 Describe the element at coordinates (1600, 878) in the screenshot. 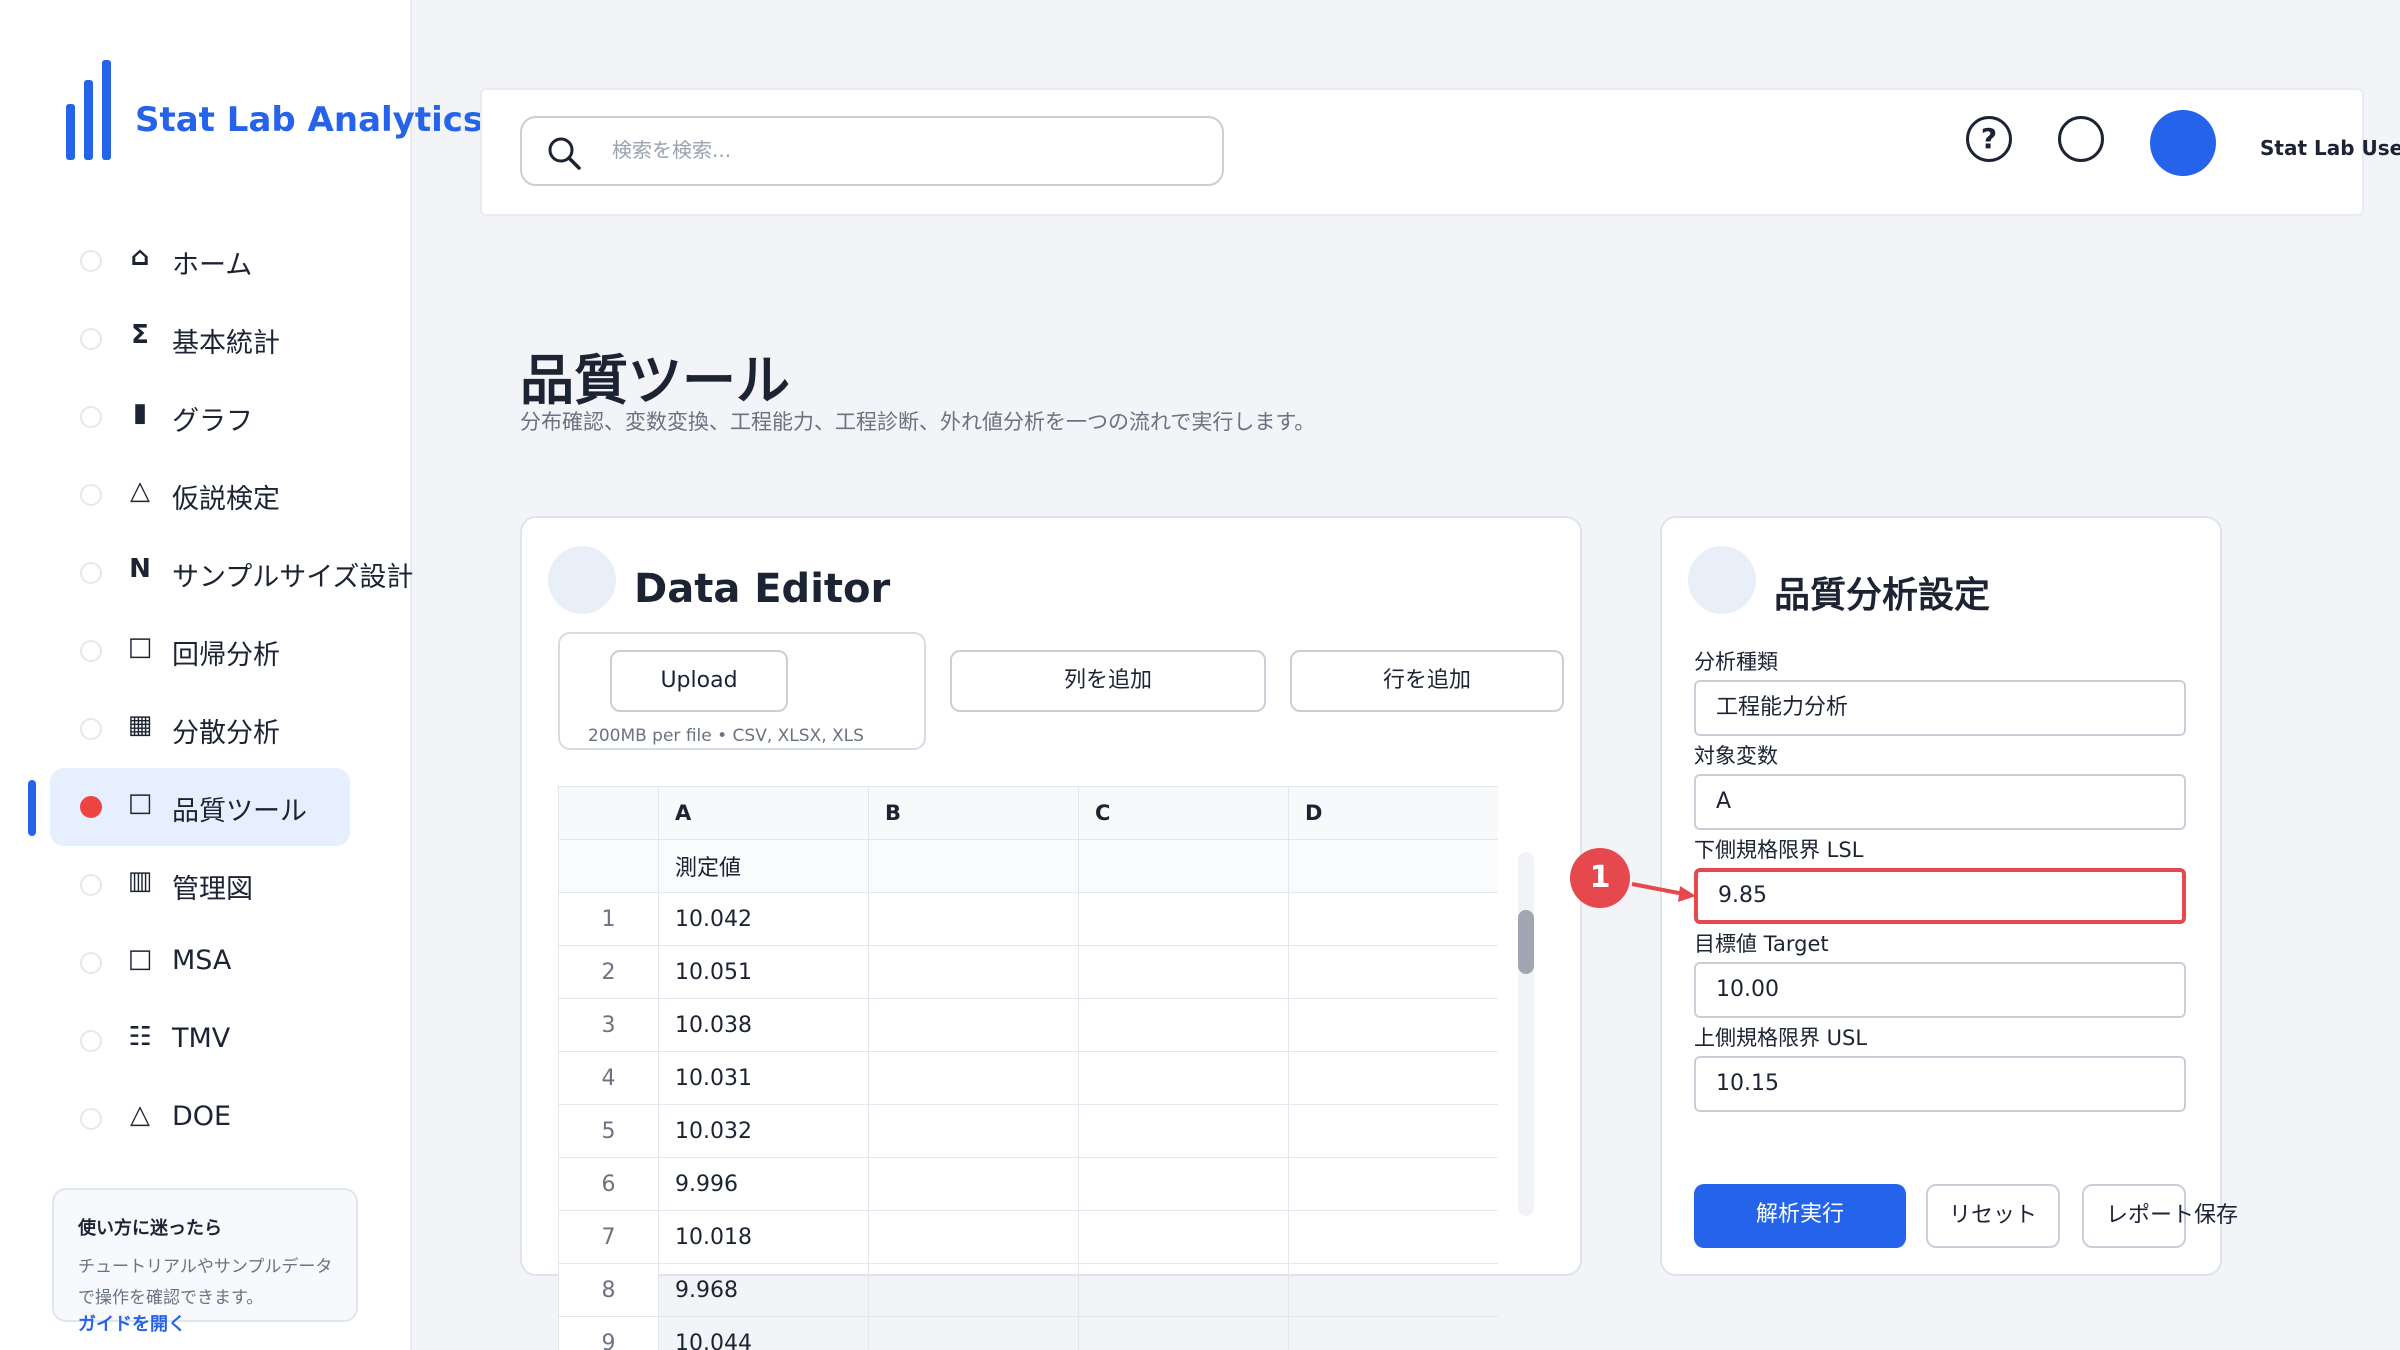

I see `step-badge: 1` at that location.